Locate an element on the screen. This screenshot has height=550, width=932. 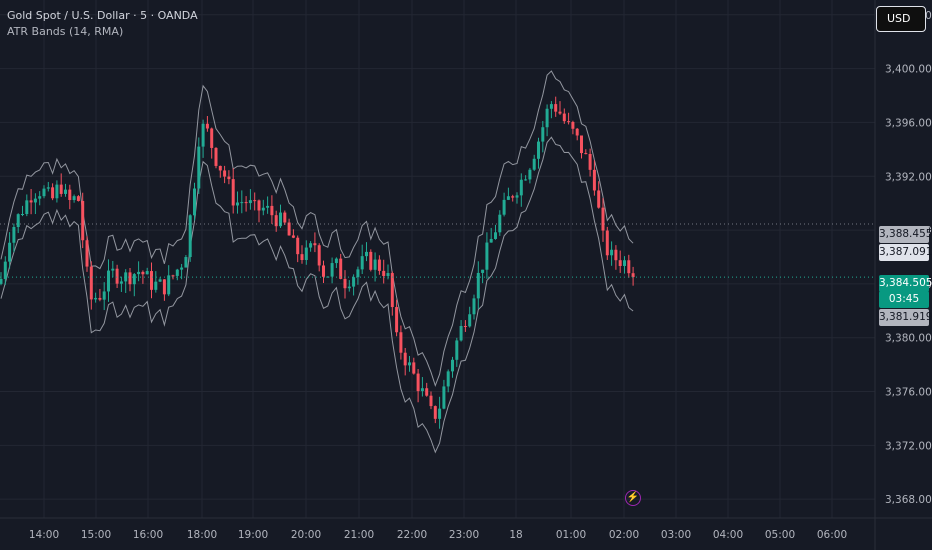
y-tick-label: 3,376.000 is located at coordinates (908, 393).